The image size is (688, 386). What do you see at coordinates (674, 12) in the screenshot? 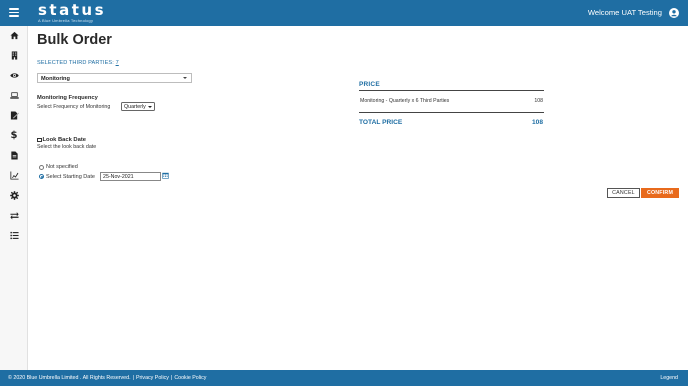
I see `user-circle-icon` at bounding box center [674, 12].